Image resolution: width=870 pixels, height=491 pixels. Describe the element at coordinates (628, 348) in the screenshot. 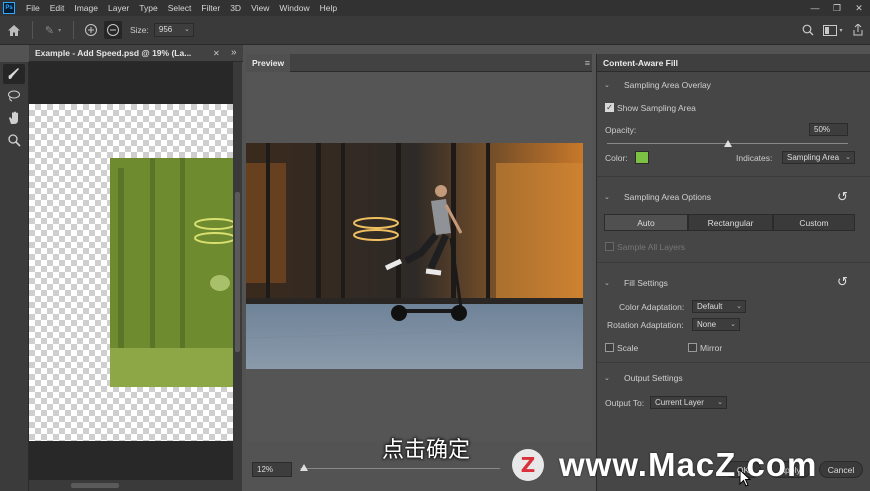

I see `scale-label: Scale` at that location.